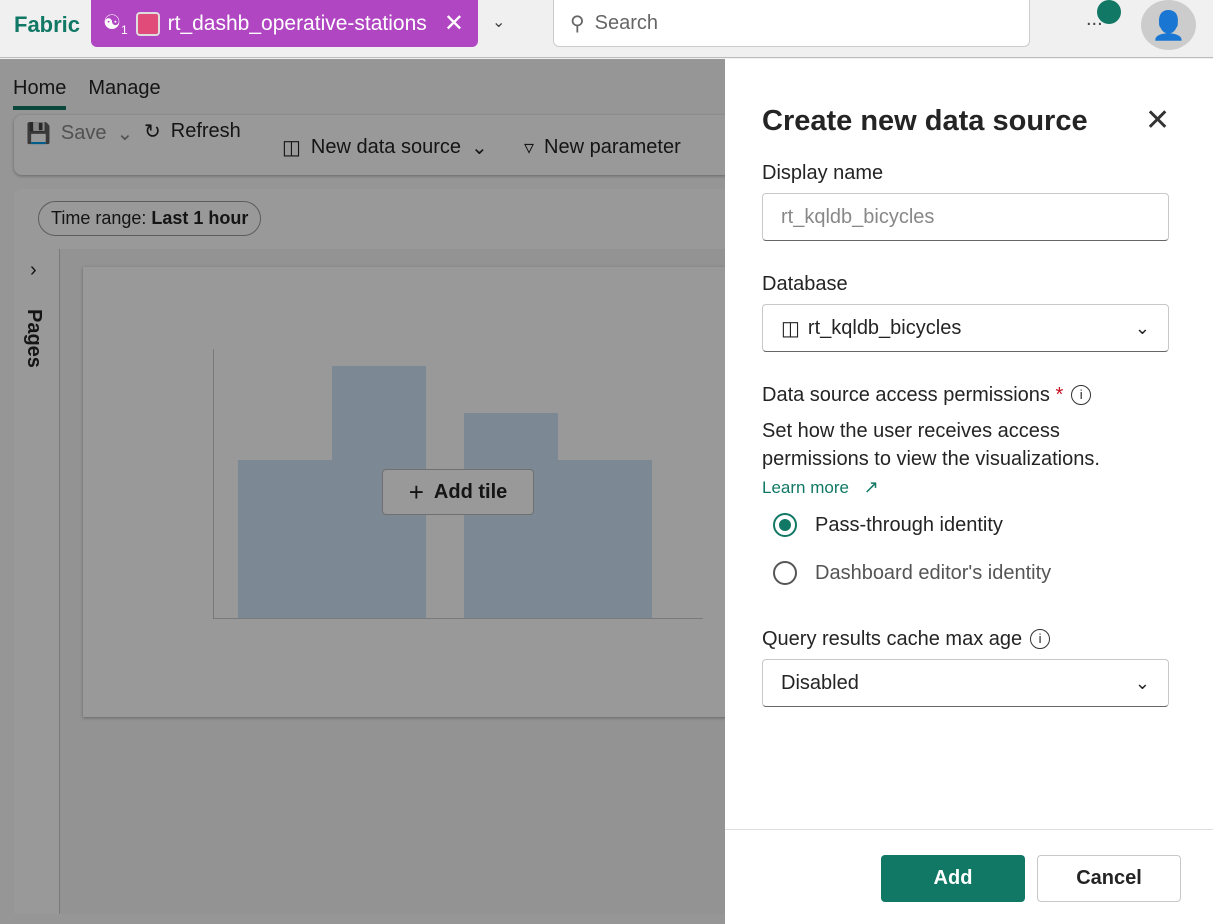 The width and height of the screenshot is (1213, 924). Describe the element at coordinates (577, 23) in the screenshot. I see `search-icon: ⚲` at that location.